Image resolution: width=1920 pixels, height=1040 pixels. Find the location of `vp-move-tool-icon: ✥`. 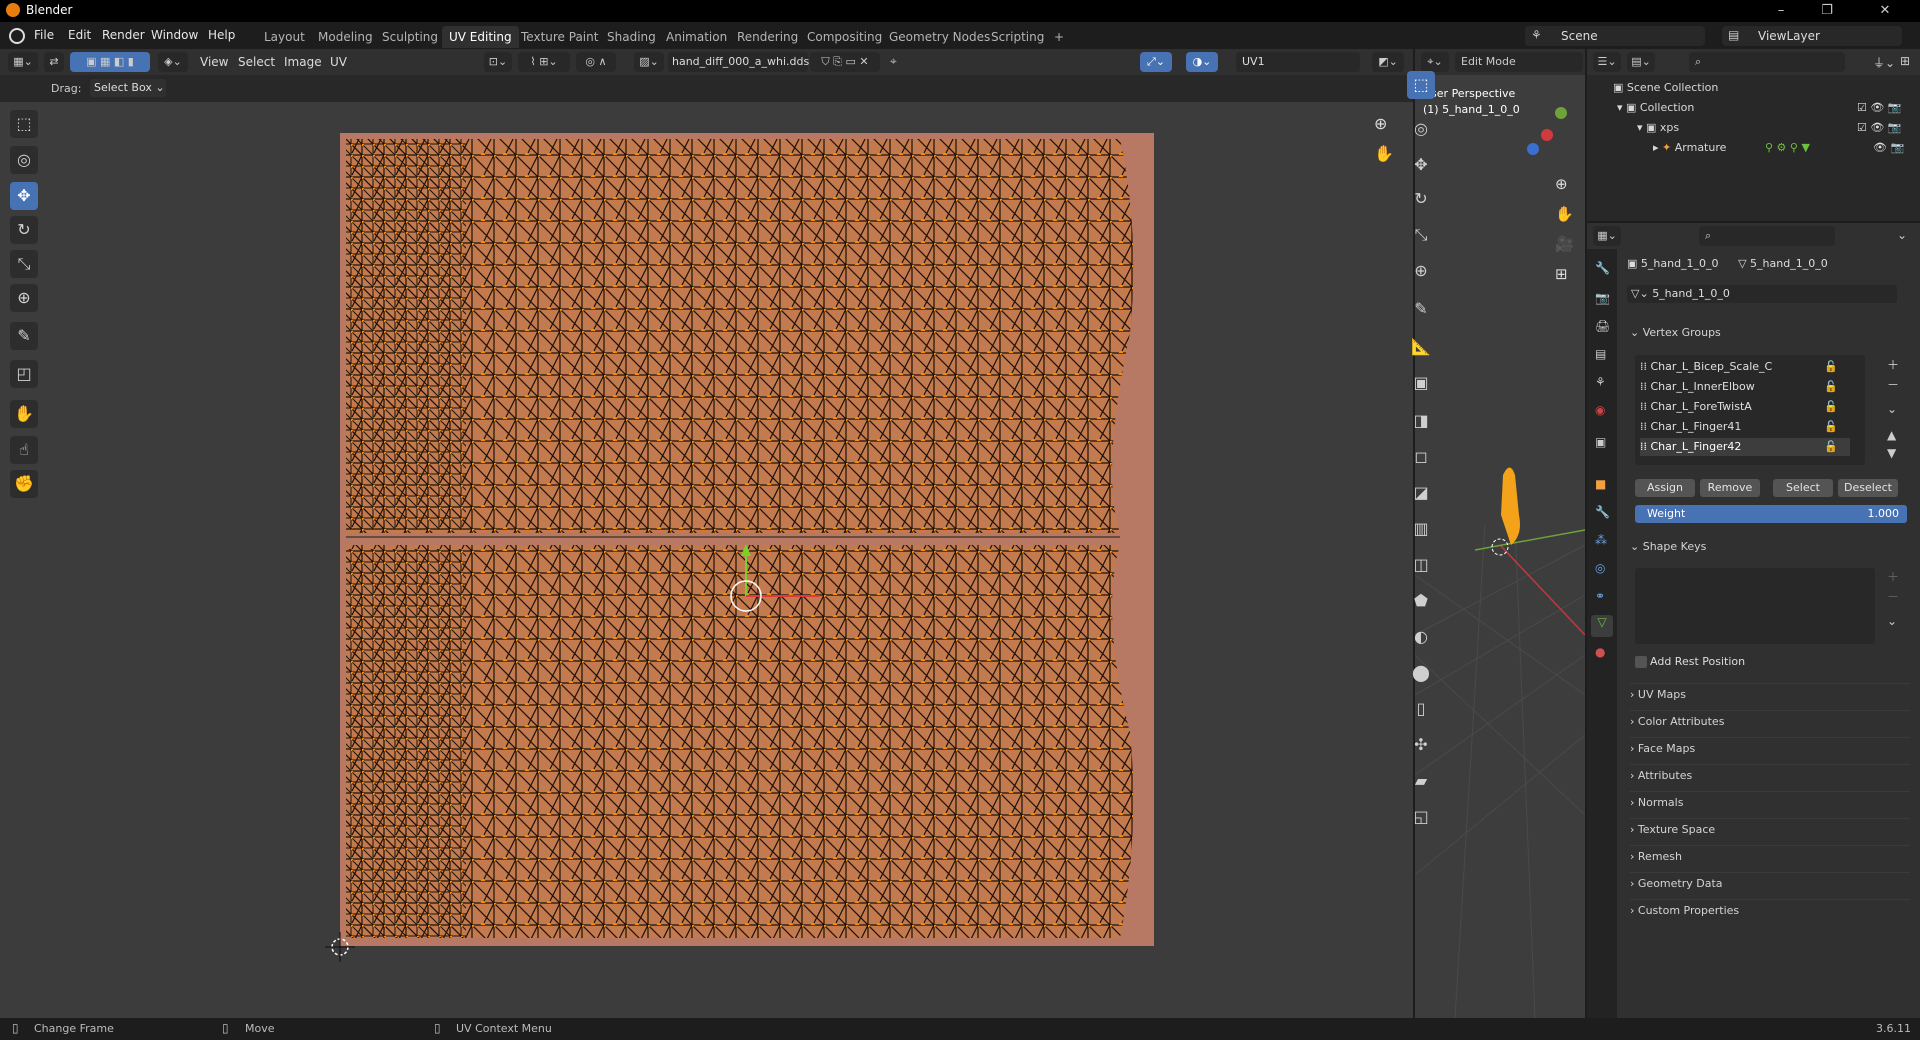

vp-move-tool-icon: ✥ is located at coordinates (1421, 165).